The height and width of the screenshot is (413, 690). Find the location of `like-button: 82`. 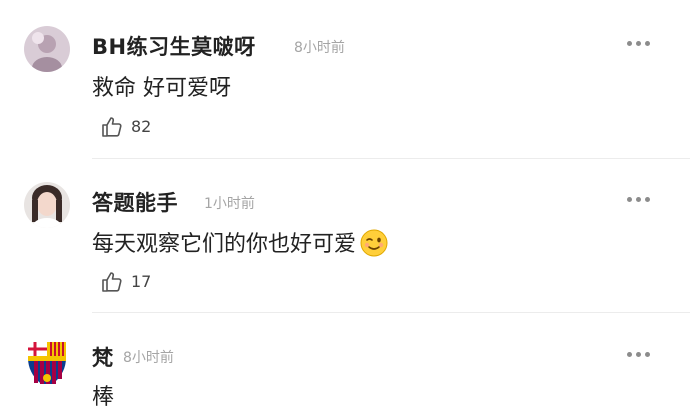

like-button: 82 is located at coordinates (130, 127).